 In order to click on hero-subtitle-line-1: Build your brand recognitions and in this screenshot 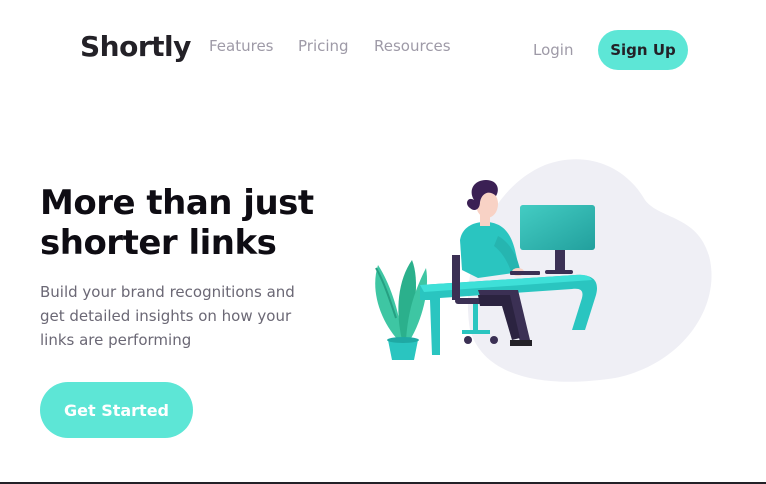, I will do `click(167, 292)`.